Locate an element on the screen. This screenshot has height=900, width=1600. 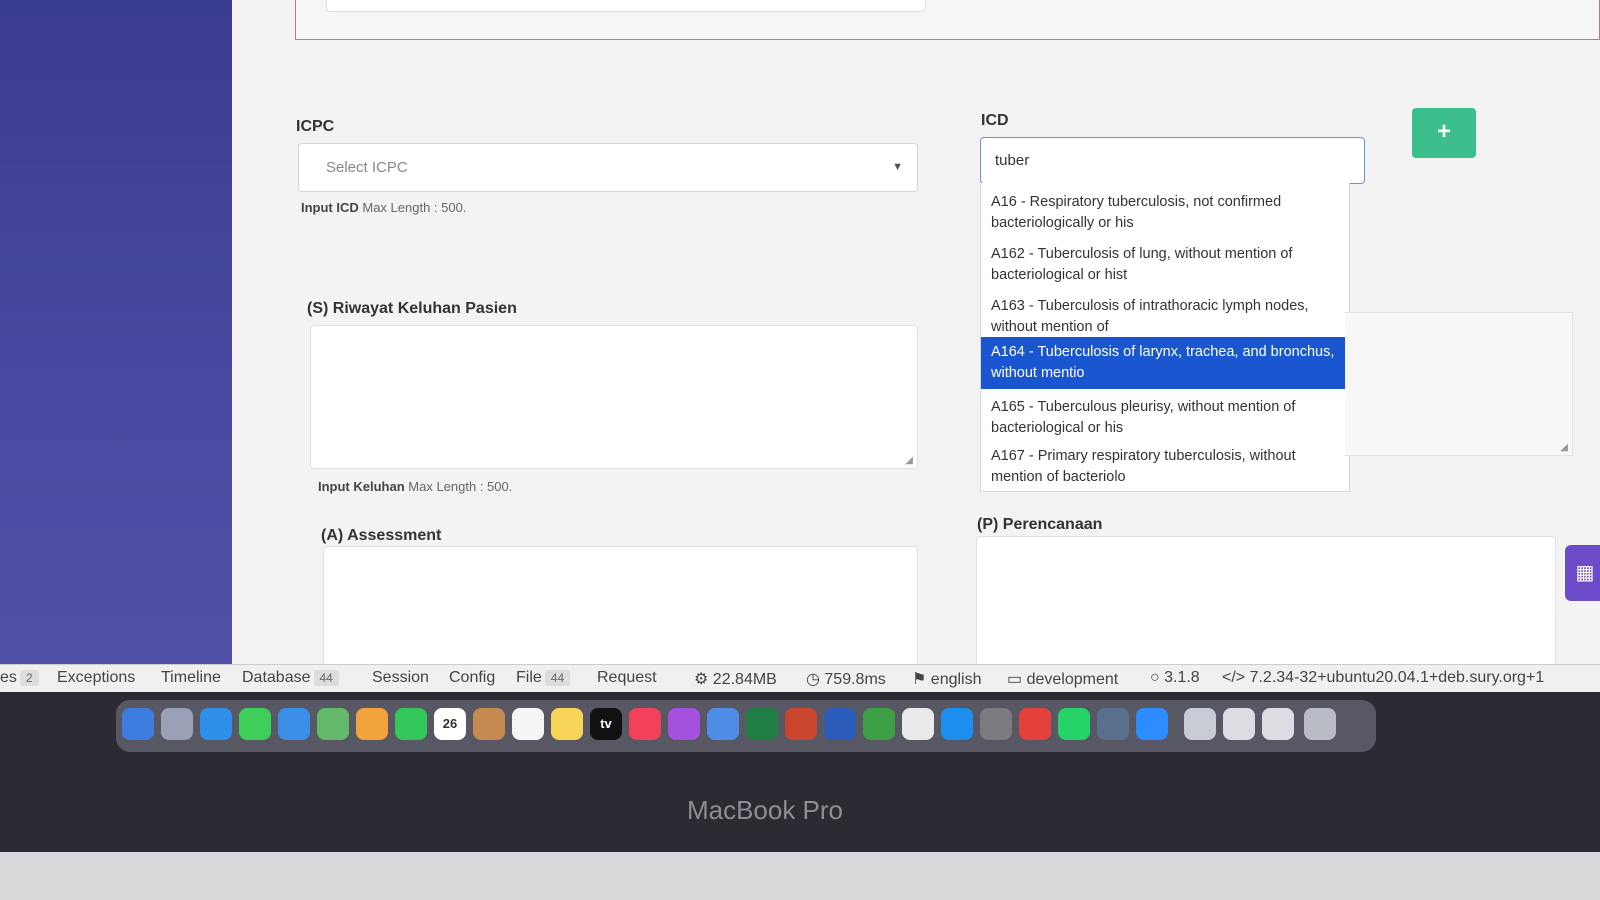
excel-icon is located at coordinates (762, 724).